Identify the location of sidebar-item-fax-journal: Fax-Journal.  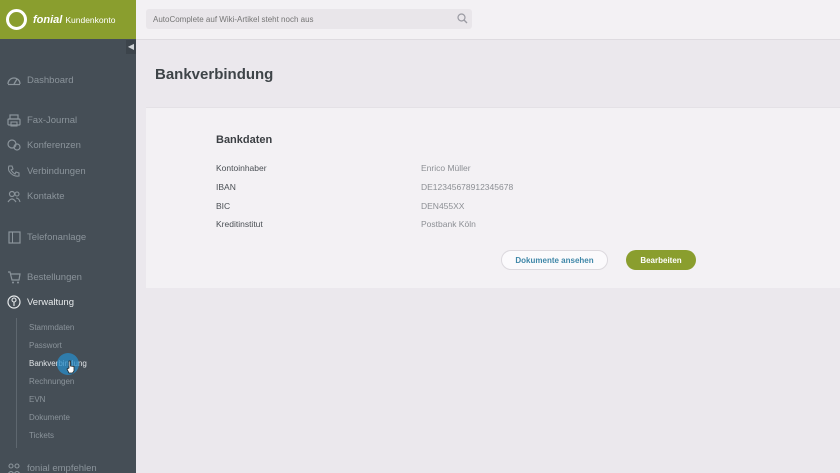
(68, 120).